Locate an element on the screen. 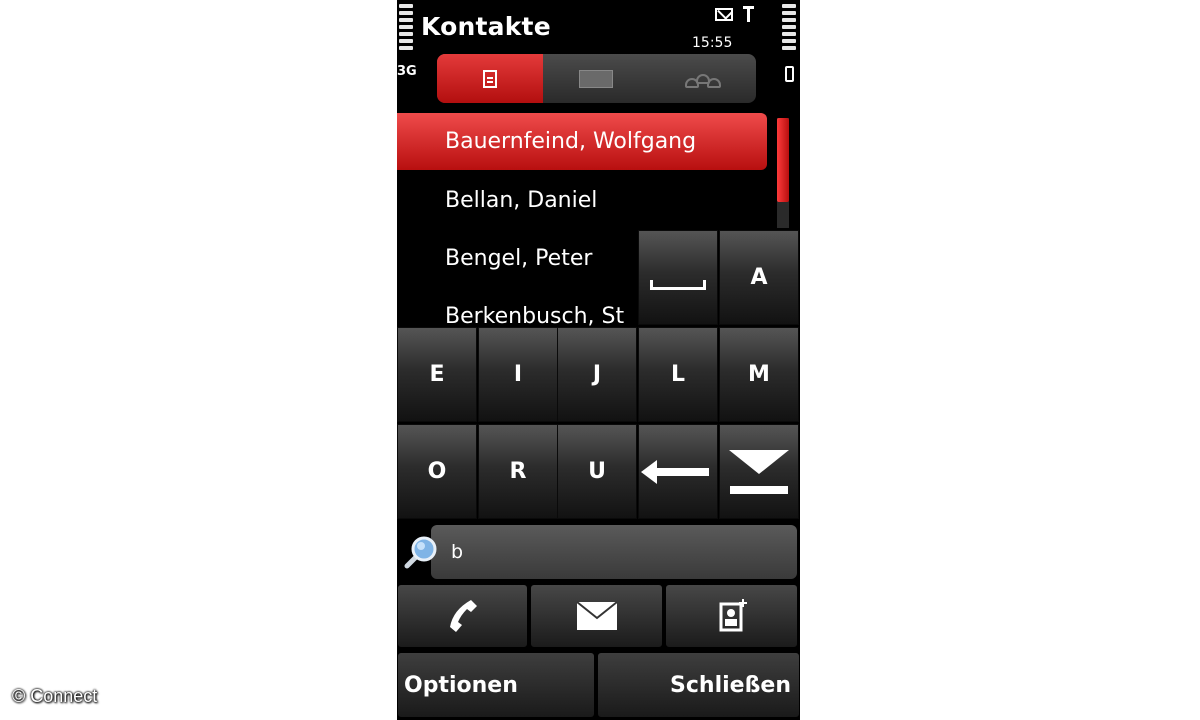 This screenshot has width=1200, height=720. scrollbar-thumb is located at coordinates (783, 160).